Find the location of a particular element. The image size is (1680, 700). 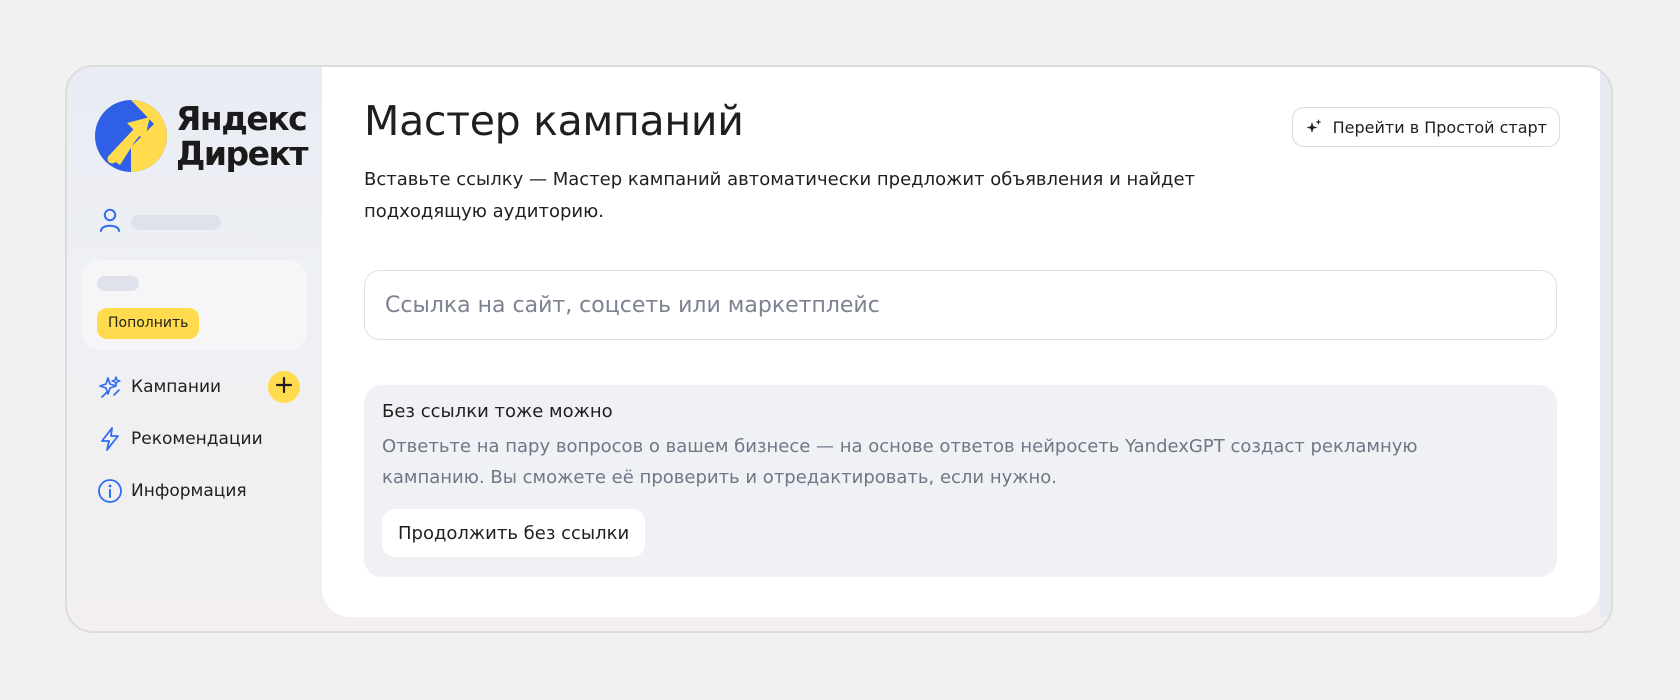

balance-card: Пополнить is located at coordinates (194, 305).